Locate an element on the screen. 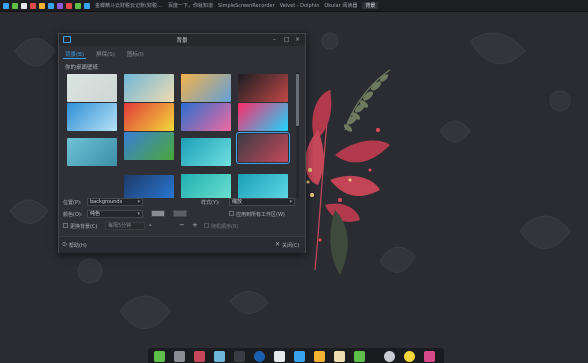  task-item-3: Velvet - Dolphin is located at coordinates (300, 6).